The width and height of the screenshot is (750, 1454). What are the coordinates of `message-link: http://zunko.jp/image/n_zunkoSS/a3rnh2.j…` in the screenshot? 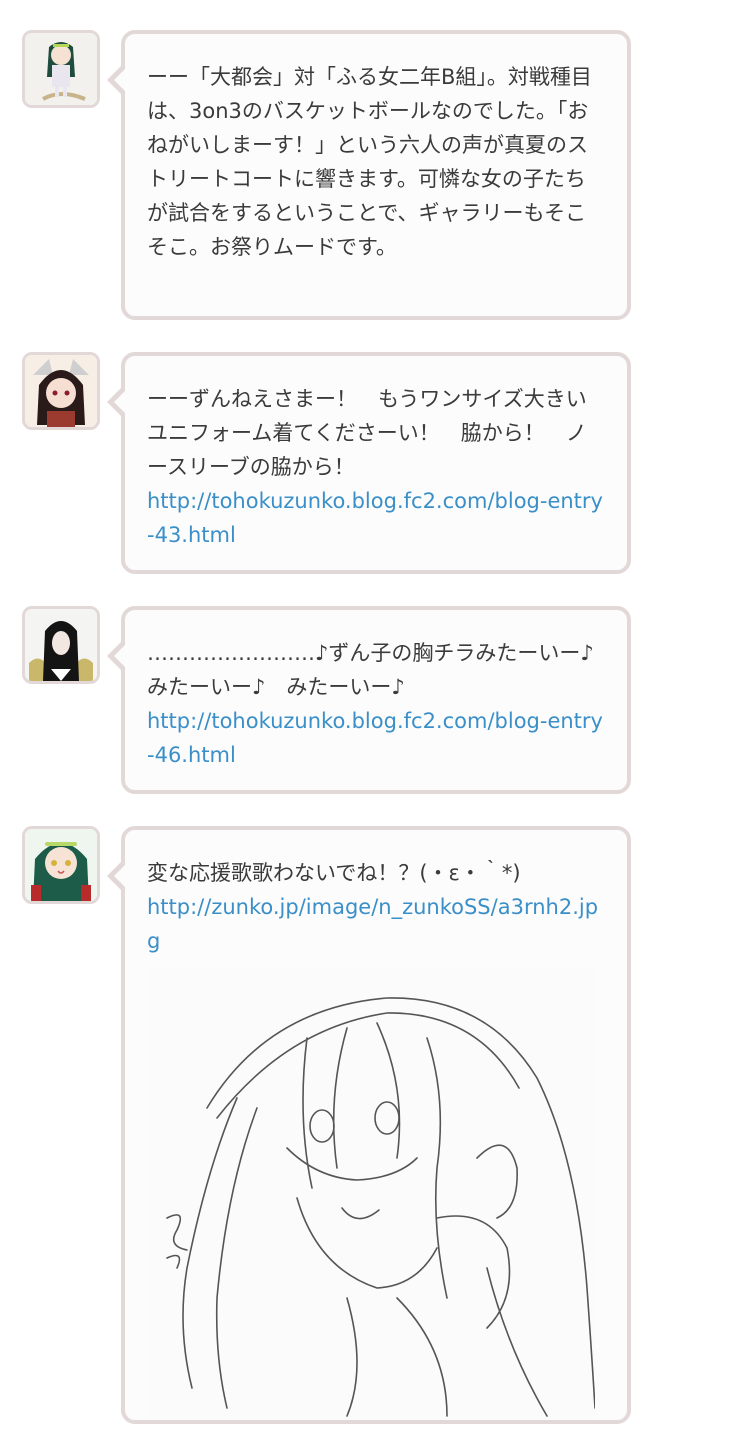 It's located at (376, 924).